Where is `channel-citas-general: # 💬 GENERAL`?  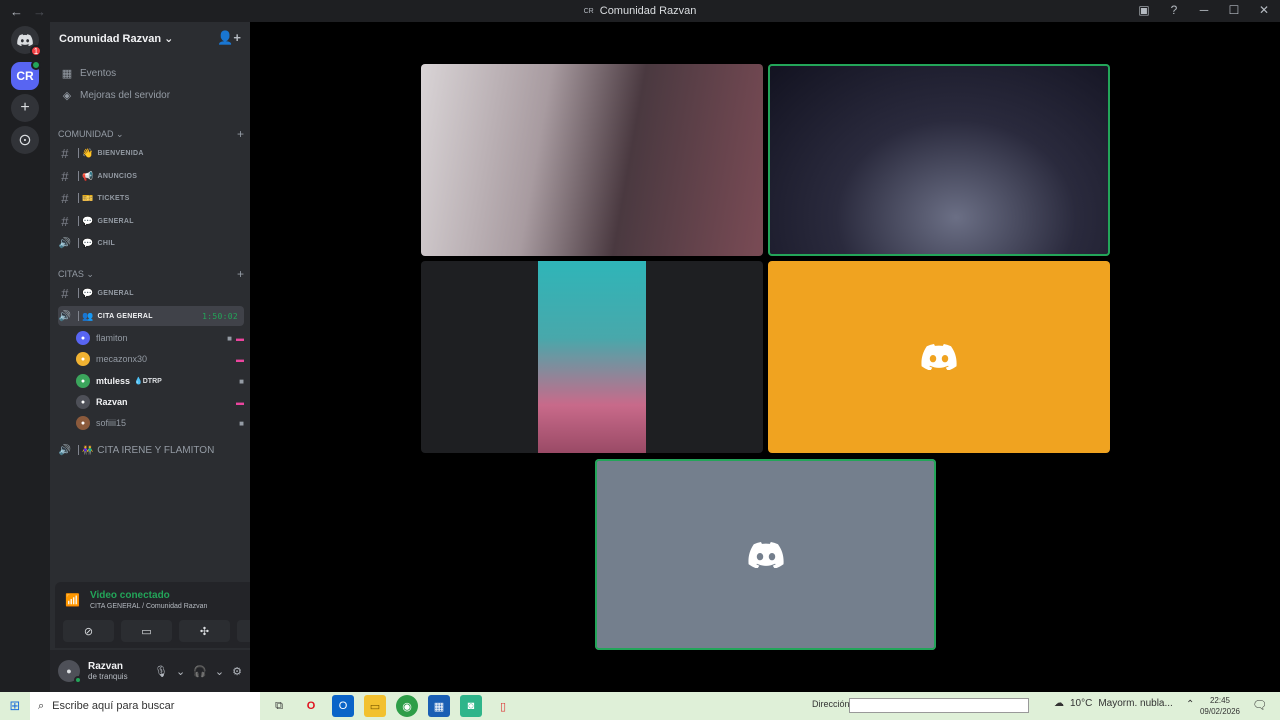 channel-citas-general: # 💬 GENERAL is located at coordinates (151, 293).